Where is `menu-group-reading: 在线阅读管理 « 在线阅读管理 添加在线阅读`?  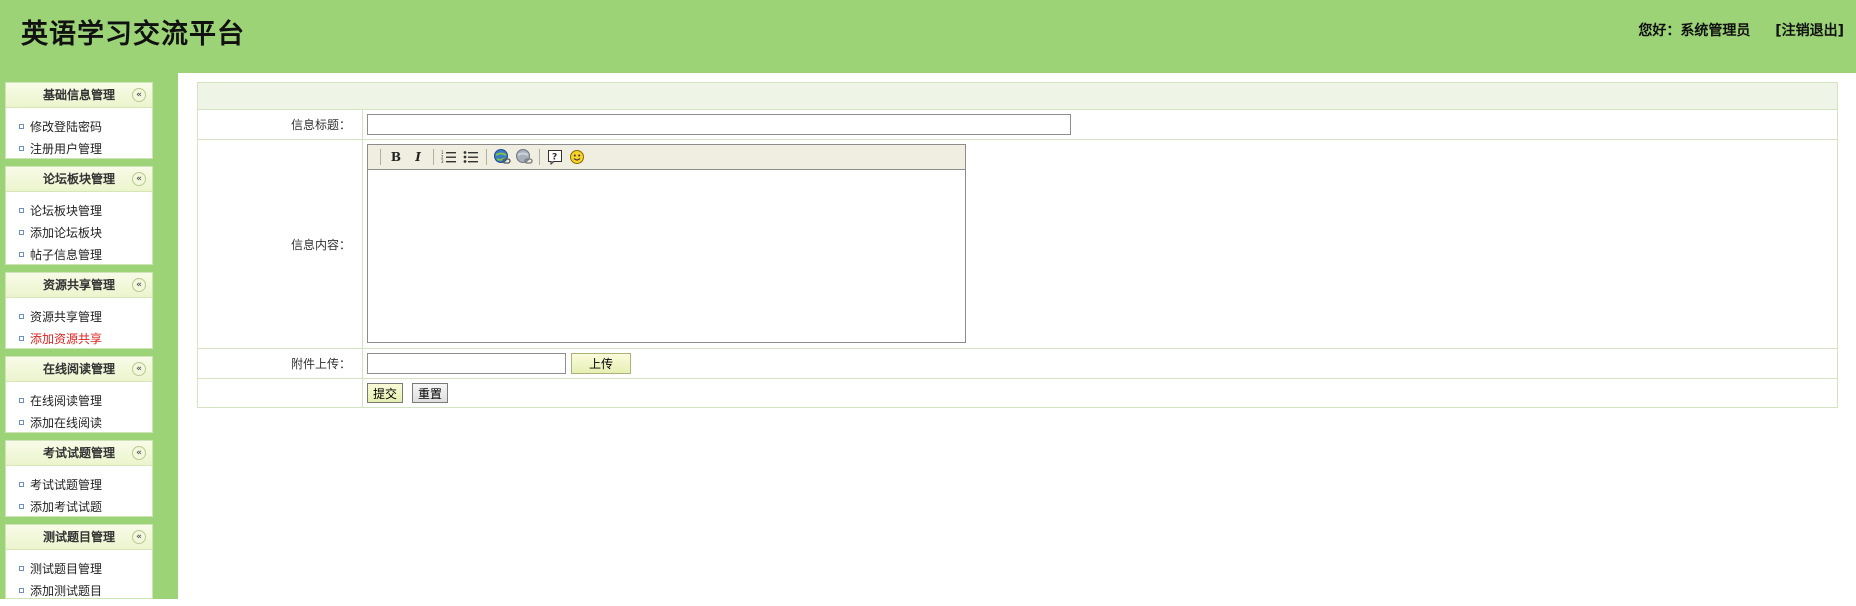 menu-group-reading: 在线阅读管理 « 在线阅读管理 添加在线阅读 is located at coordinates (79, 394).